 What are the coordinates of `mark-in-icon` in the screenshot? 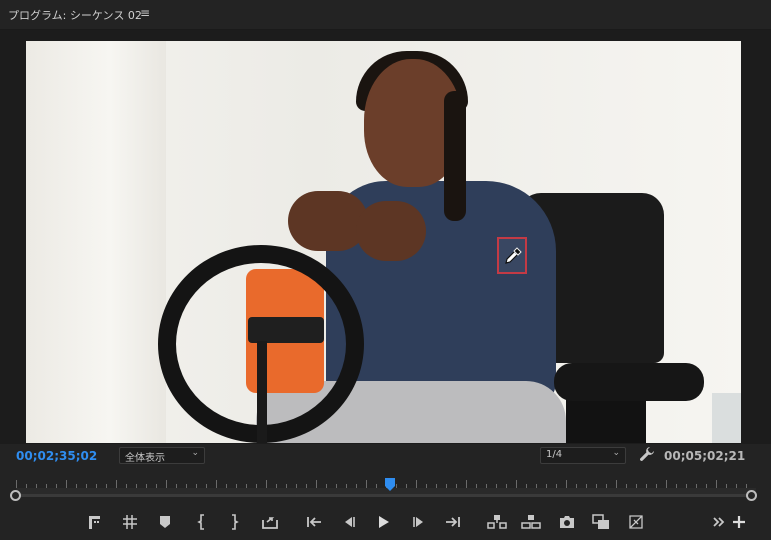 It's located at (200, 522).